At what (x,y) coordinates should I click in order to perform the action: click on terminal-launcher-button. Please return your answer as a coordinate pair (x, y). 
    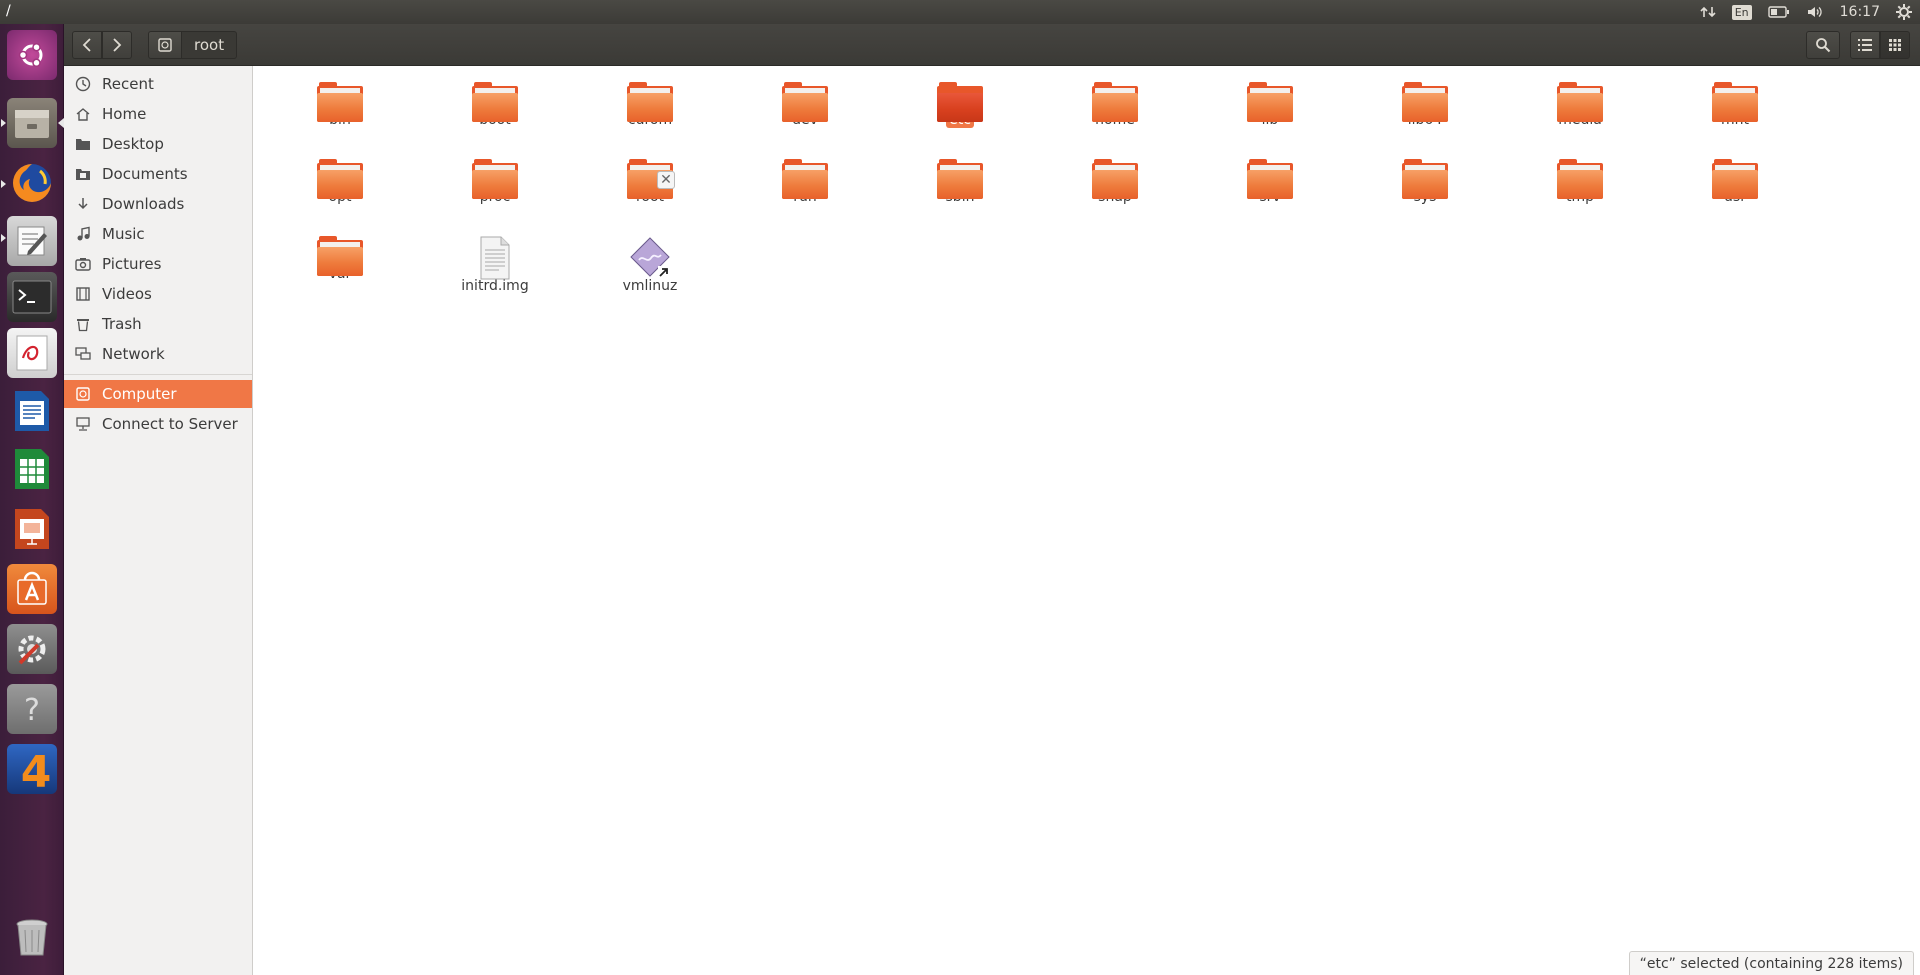
    Looking at the image, I should click on (32, 297).